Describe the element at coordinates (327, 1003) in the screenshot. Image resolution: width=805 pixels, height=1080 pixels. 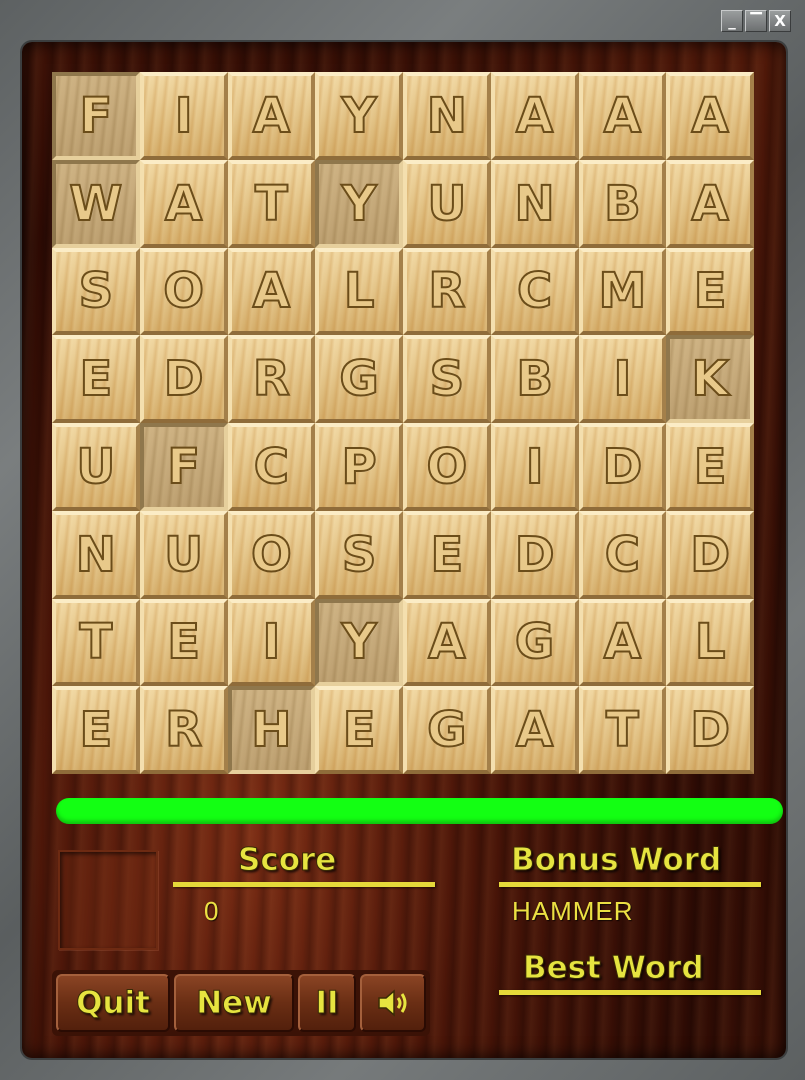
I see `pause-button: II` at that location.